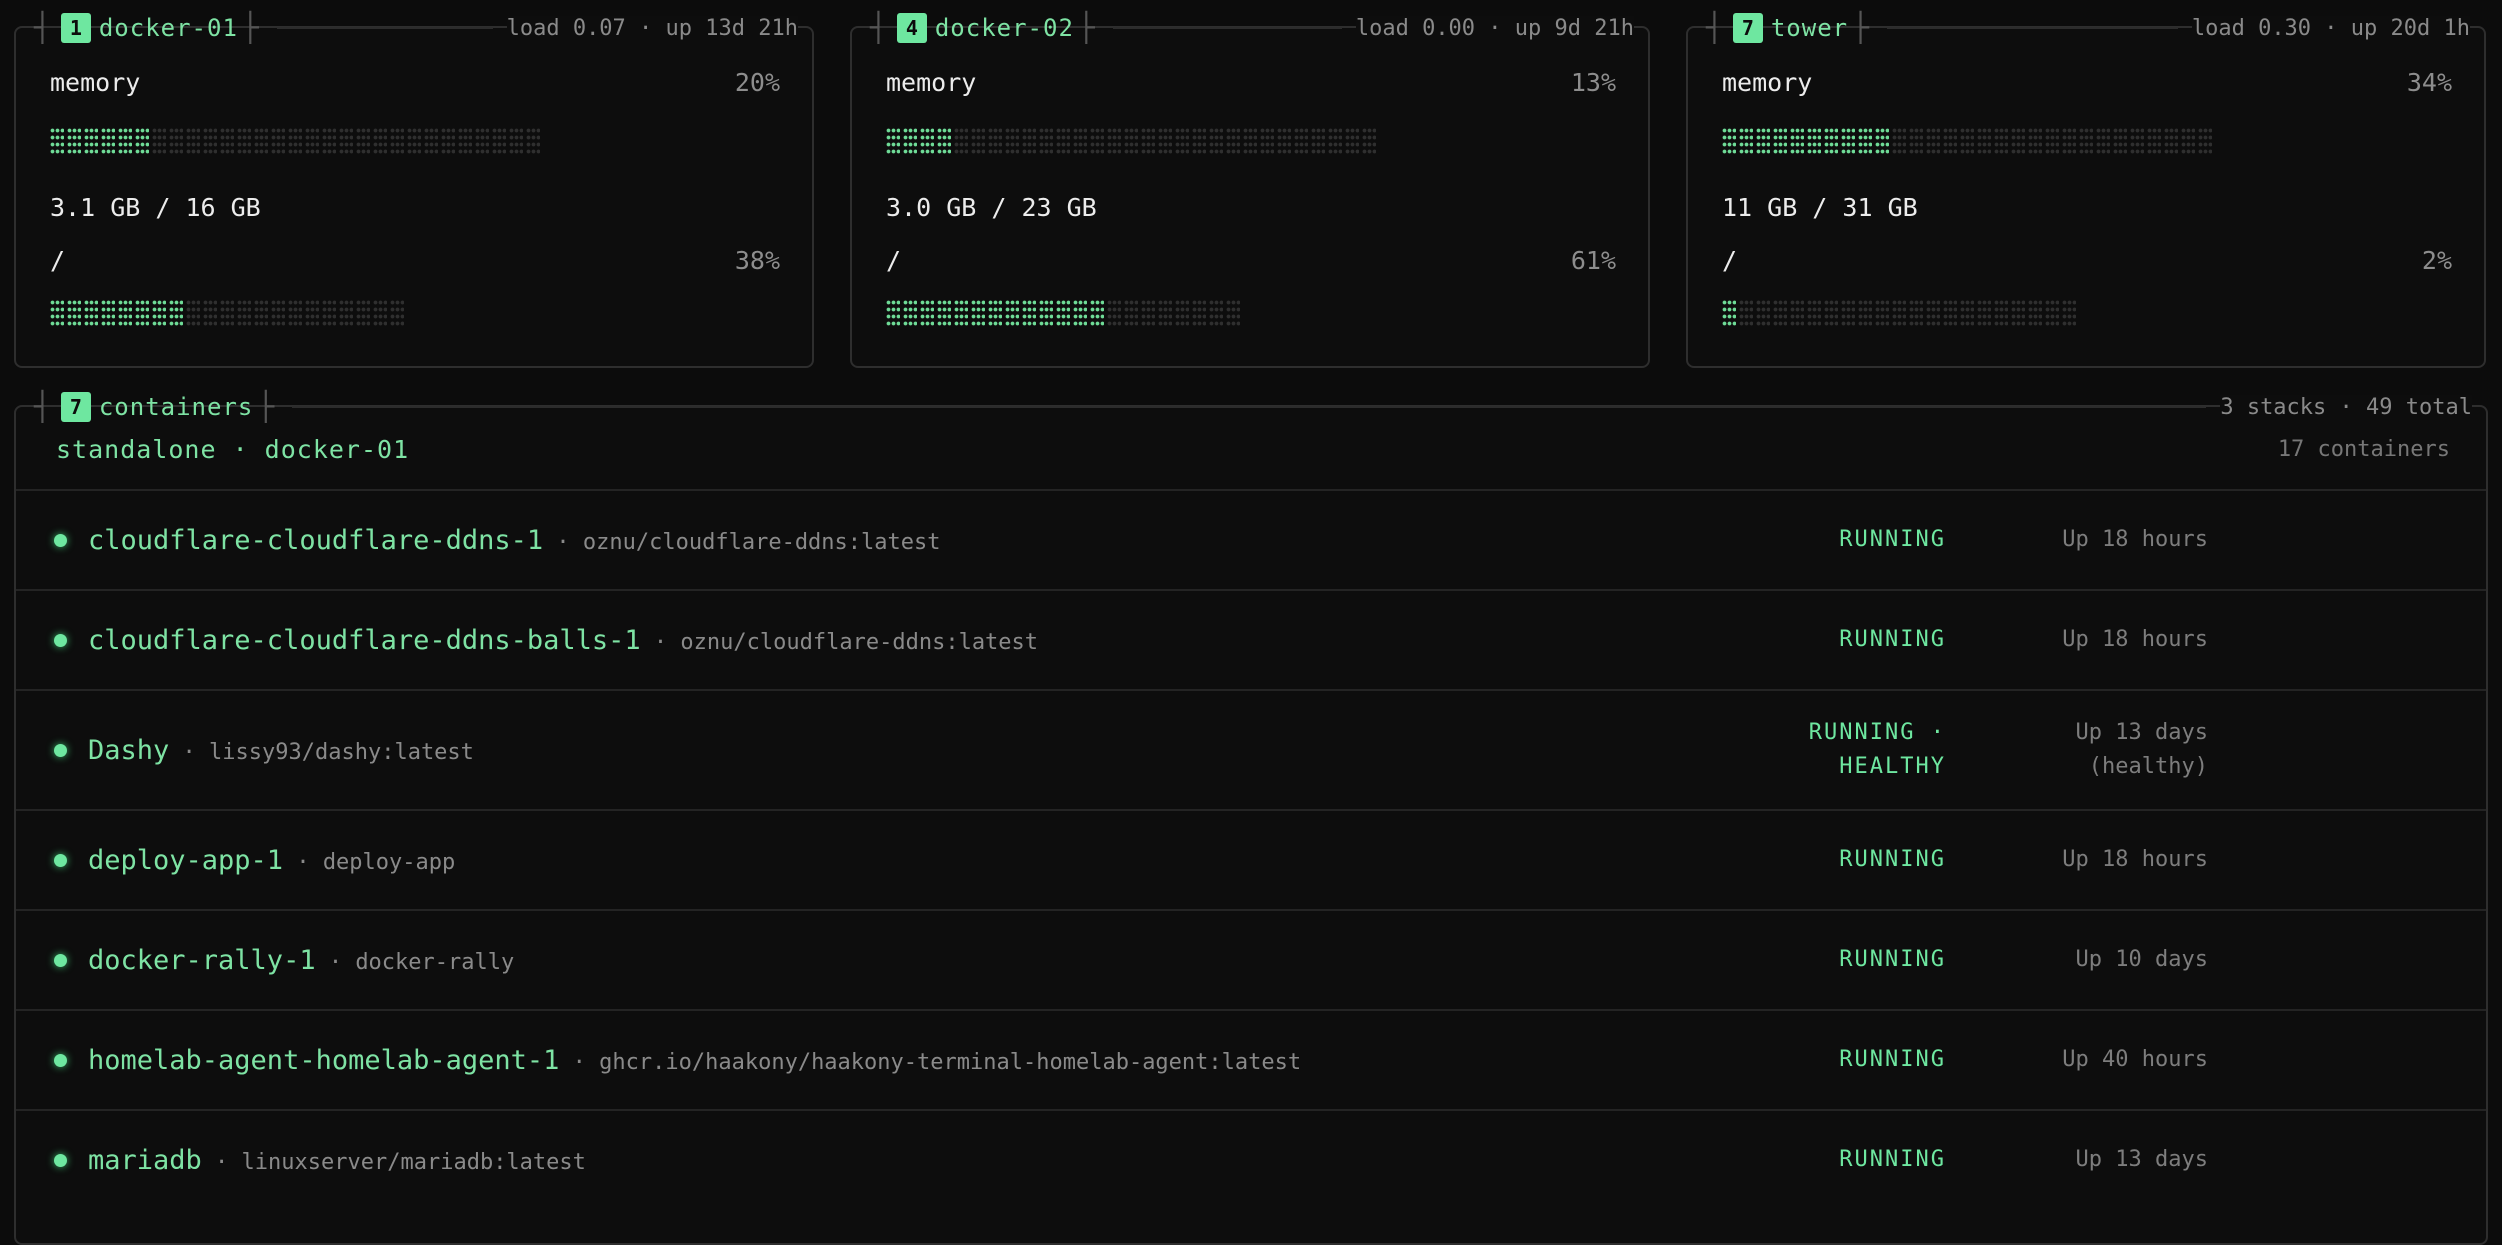  I want to click on containers-title: containers, so click(176, 407).